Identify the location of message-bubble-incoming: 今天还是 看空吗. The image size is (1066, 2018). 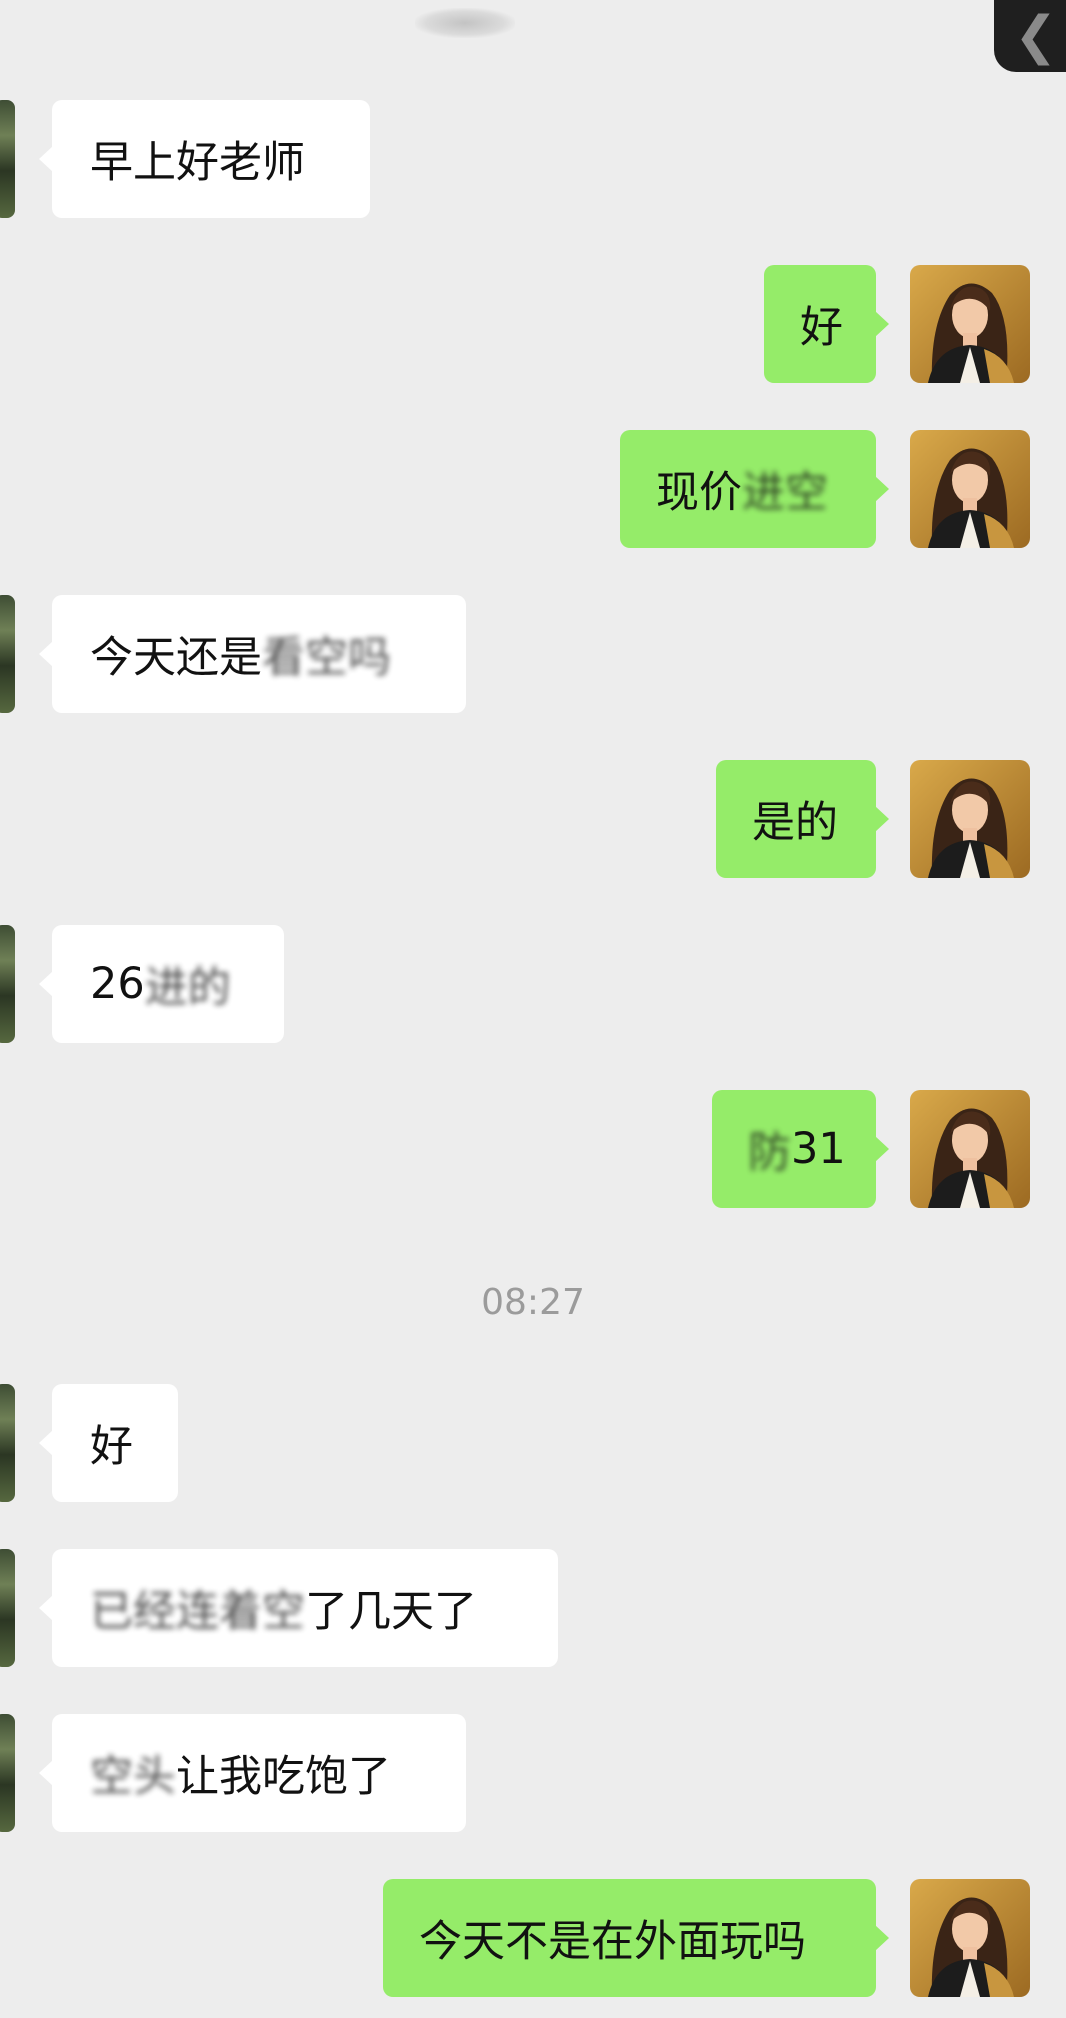
(252, 654).